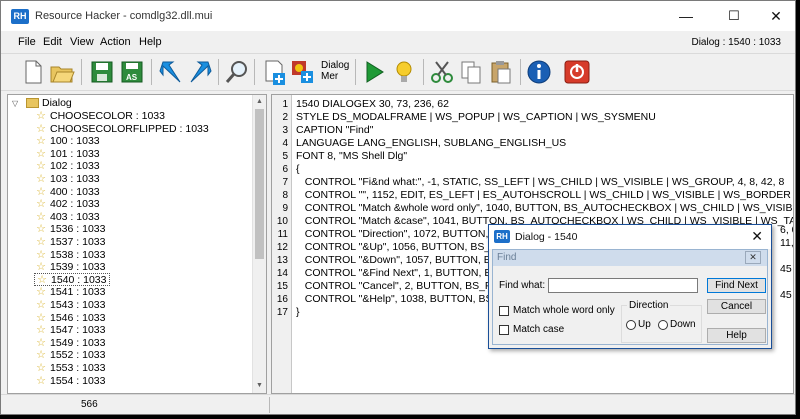 This screenshot has height=419, width=800. Describe the element at coordinates (78, 368) in the screenshot. I see `tree-item-label: 1553 : 1033` at that location.